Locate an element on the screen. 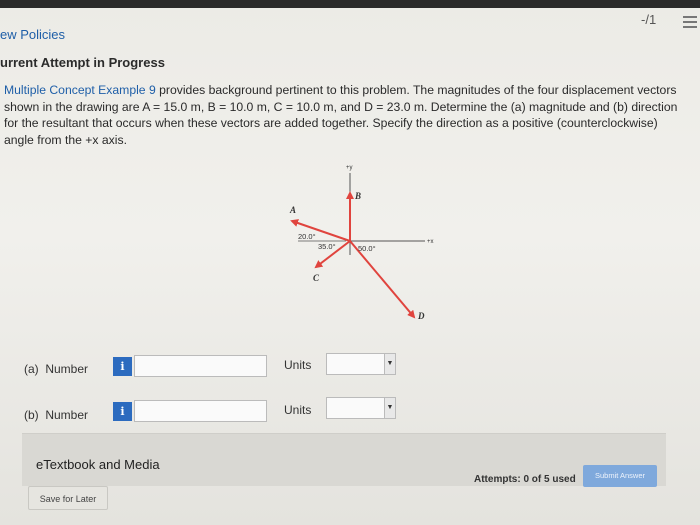 This screenshot has height=525, width=700. part-b-label: (b) Number is located at coordinates (56, 415).